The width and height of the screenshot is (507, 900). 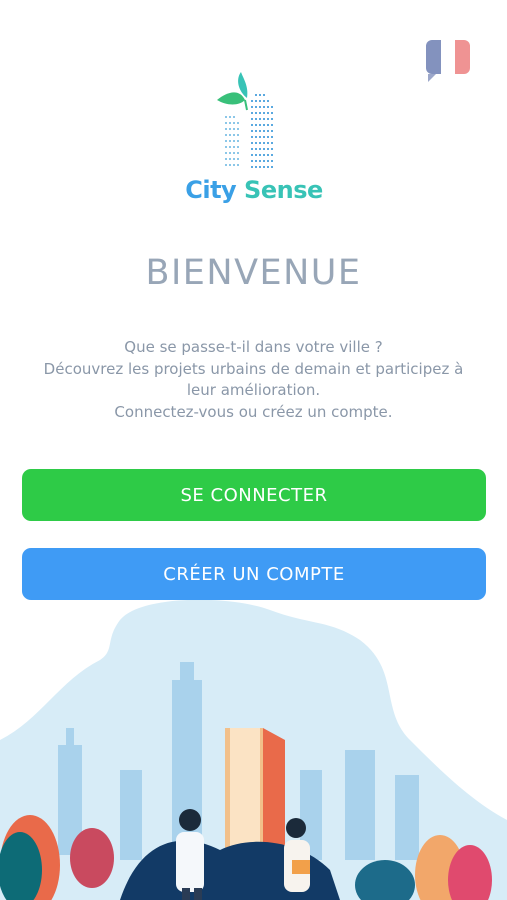 What do you see at coordinates (254, 574) in the screenshot?
I see `create-account-button: CRÉER UN COMPTE` at bounding box center [254, 574].